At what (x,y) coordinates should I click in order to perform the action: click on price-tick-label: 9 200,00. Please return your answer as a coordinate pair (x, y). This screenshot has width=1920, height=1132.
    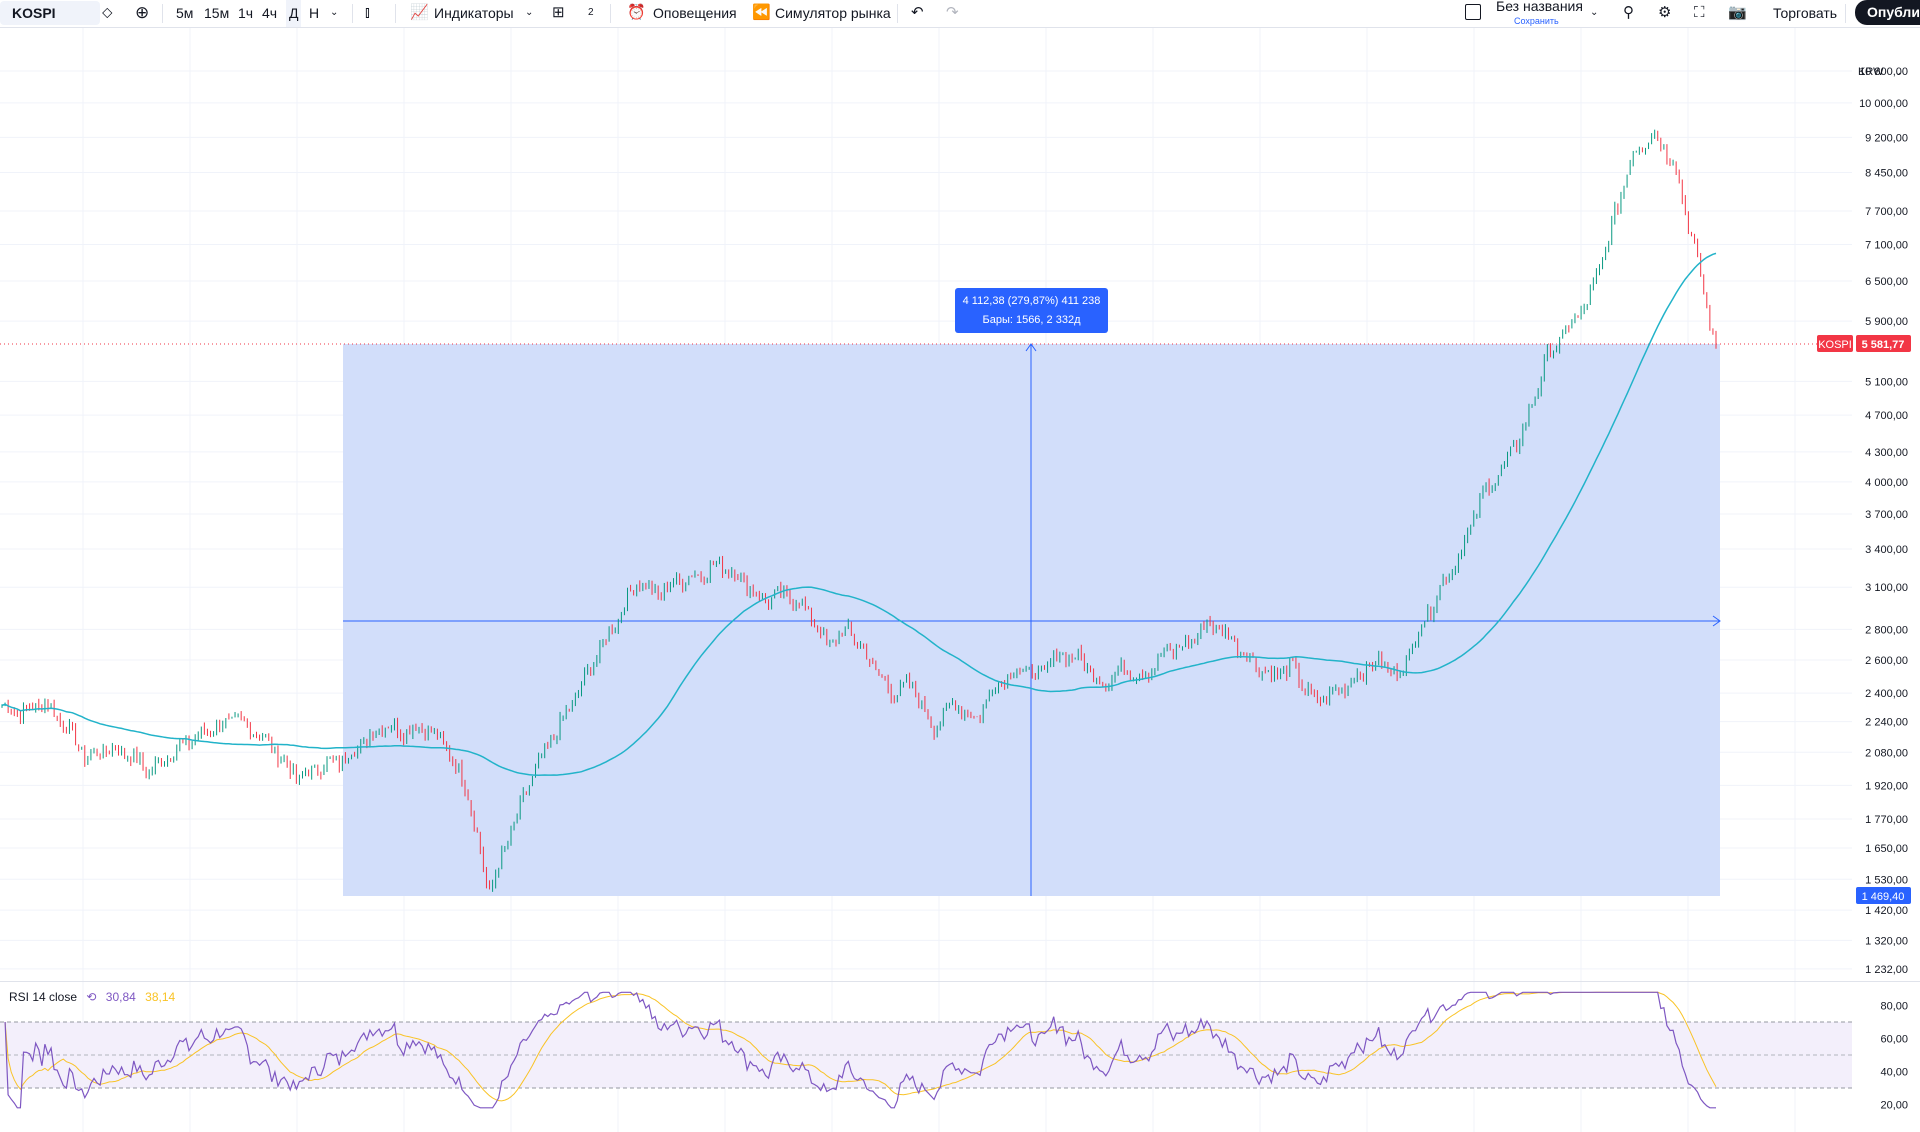
    Looking at the image, I should click on (1886, 138).